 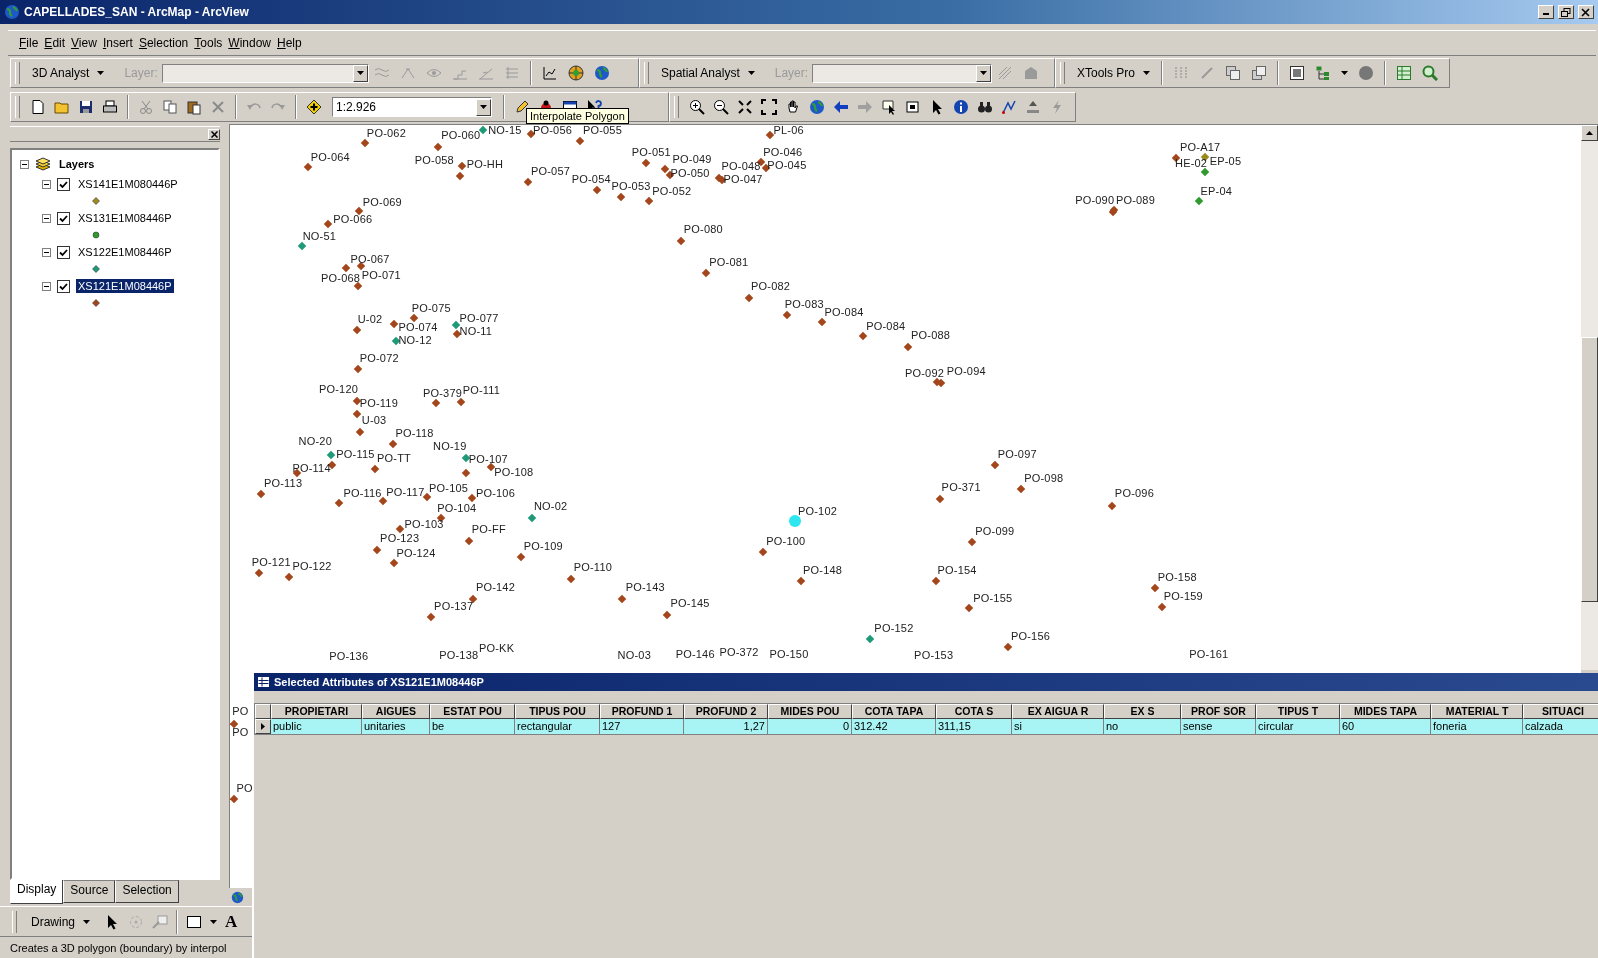 I want to click on layer-name: XS131E1M08446P, so click(x=125, y=218).